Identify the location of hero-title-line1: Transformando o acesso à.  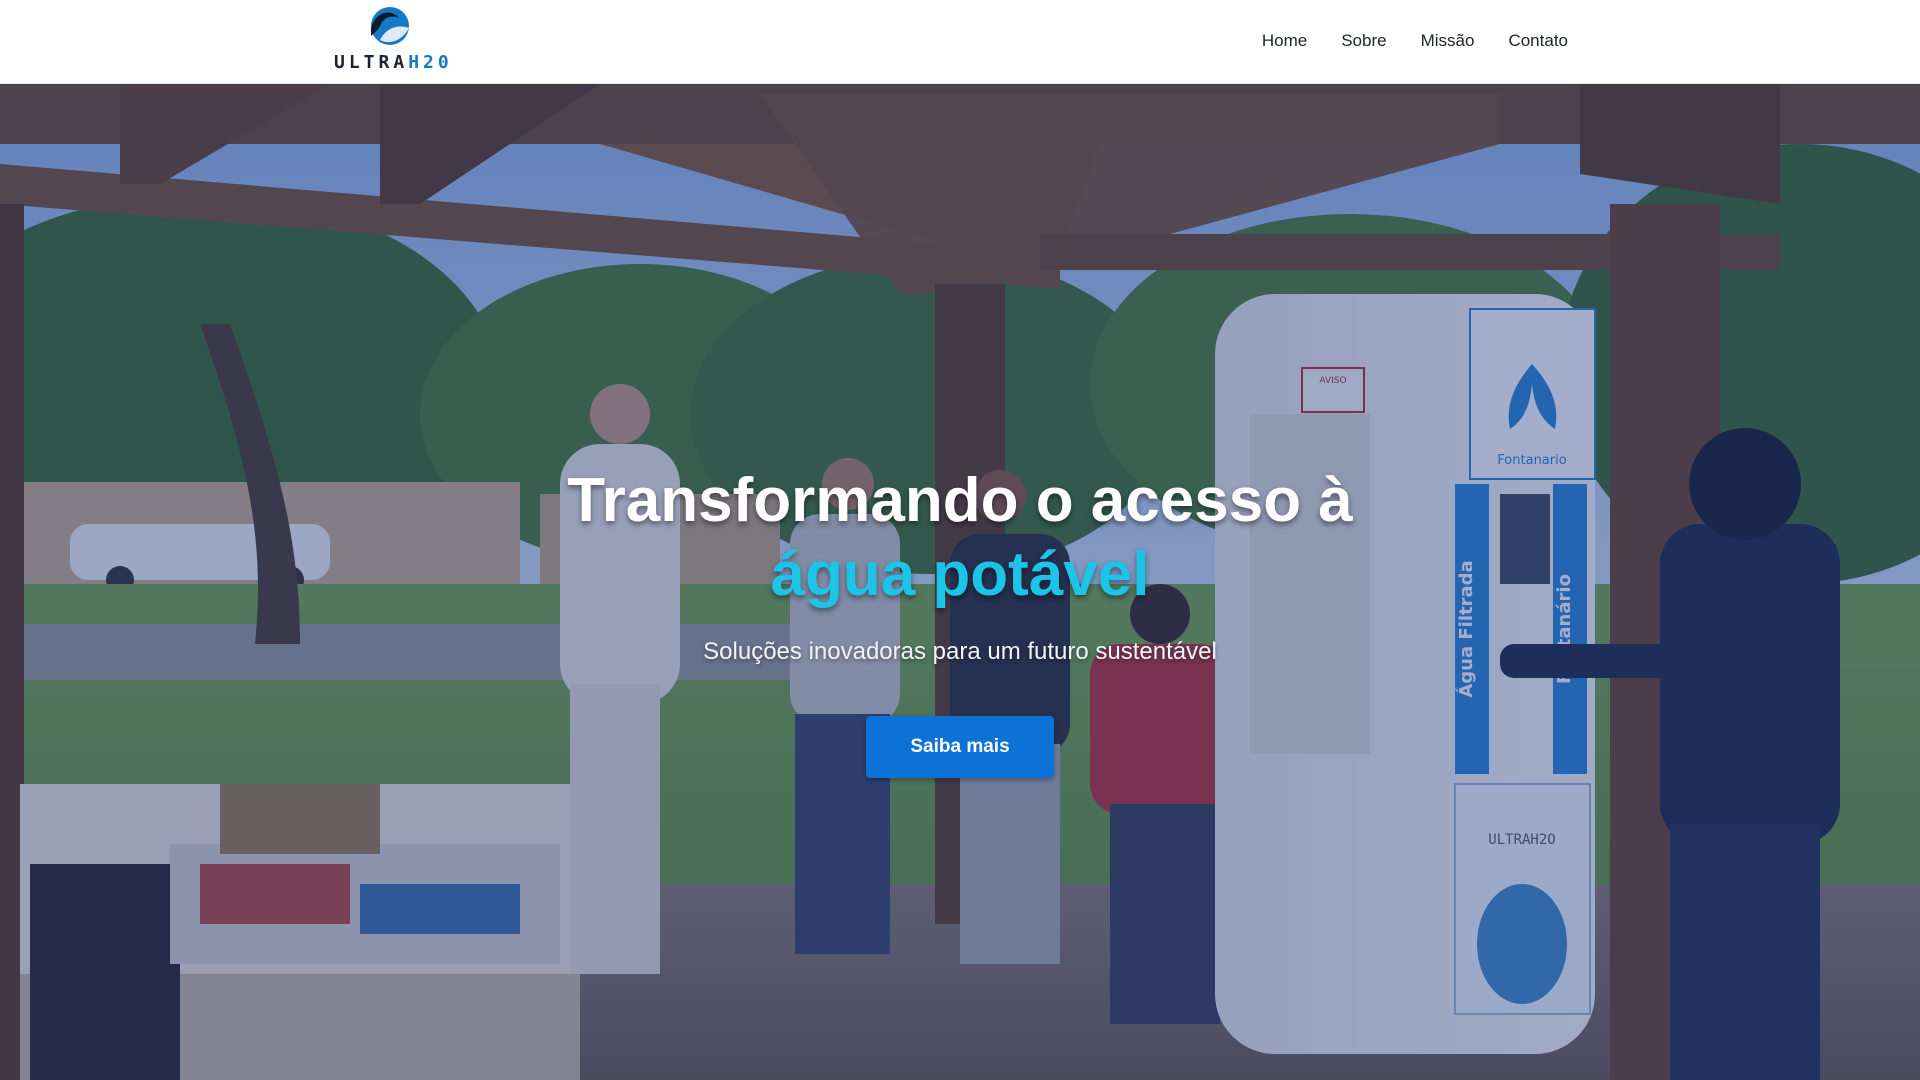
(960, 500).